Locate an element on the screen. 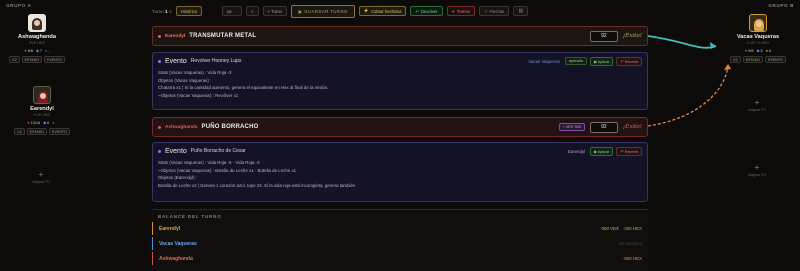 Image resolution: width=800 pixels, height=271 pixels. hearts-value: 13/16 is located at coordinates (35, 122).